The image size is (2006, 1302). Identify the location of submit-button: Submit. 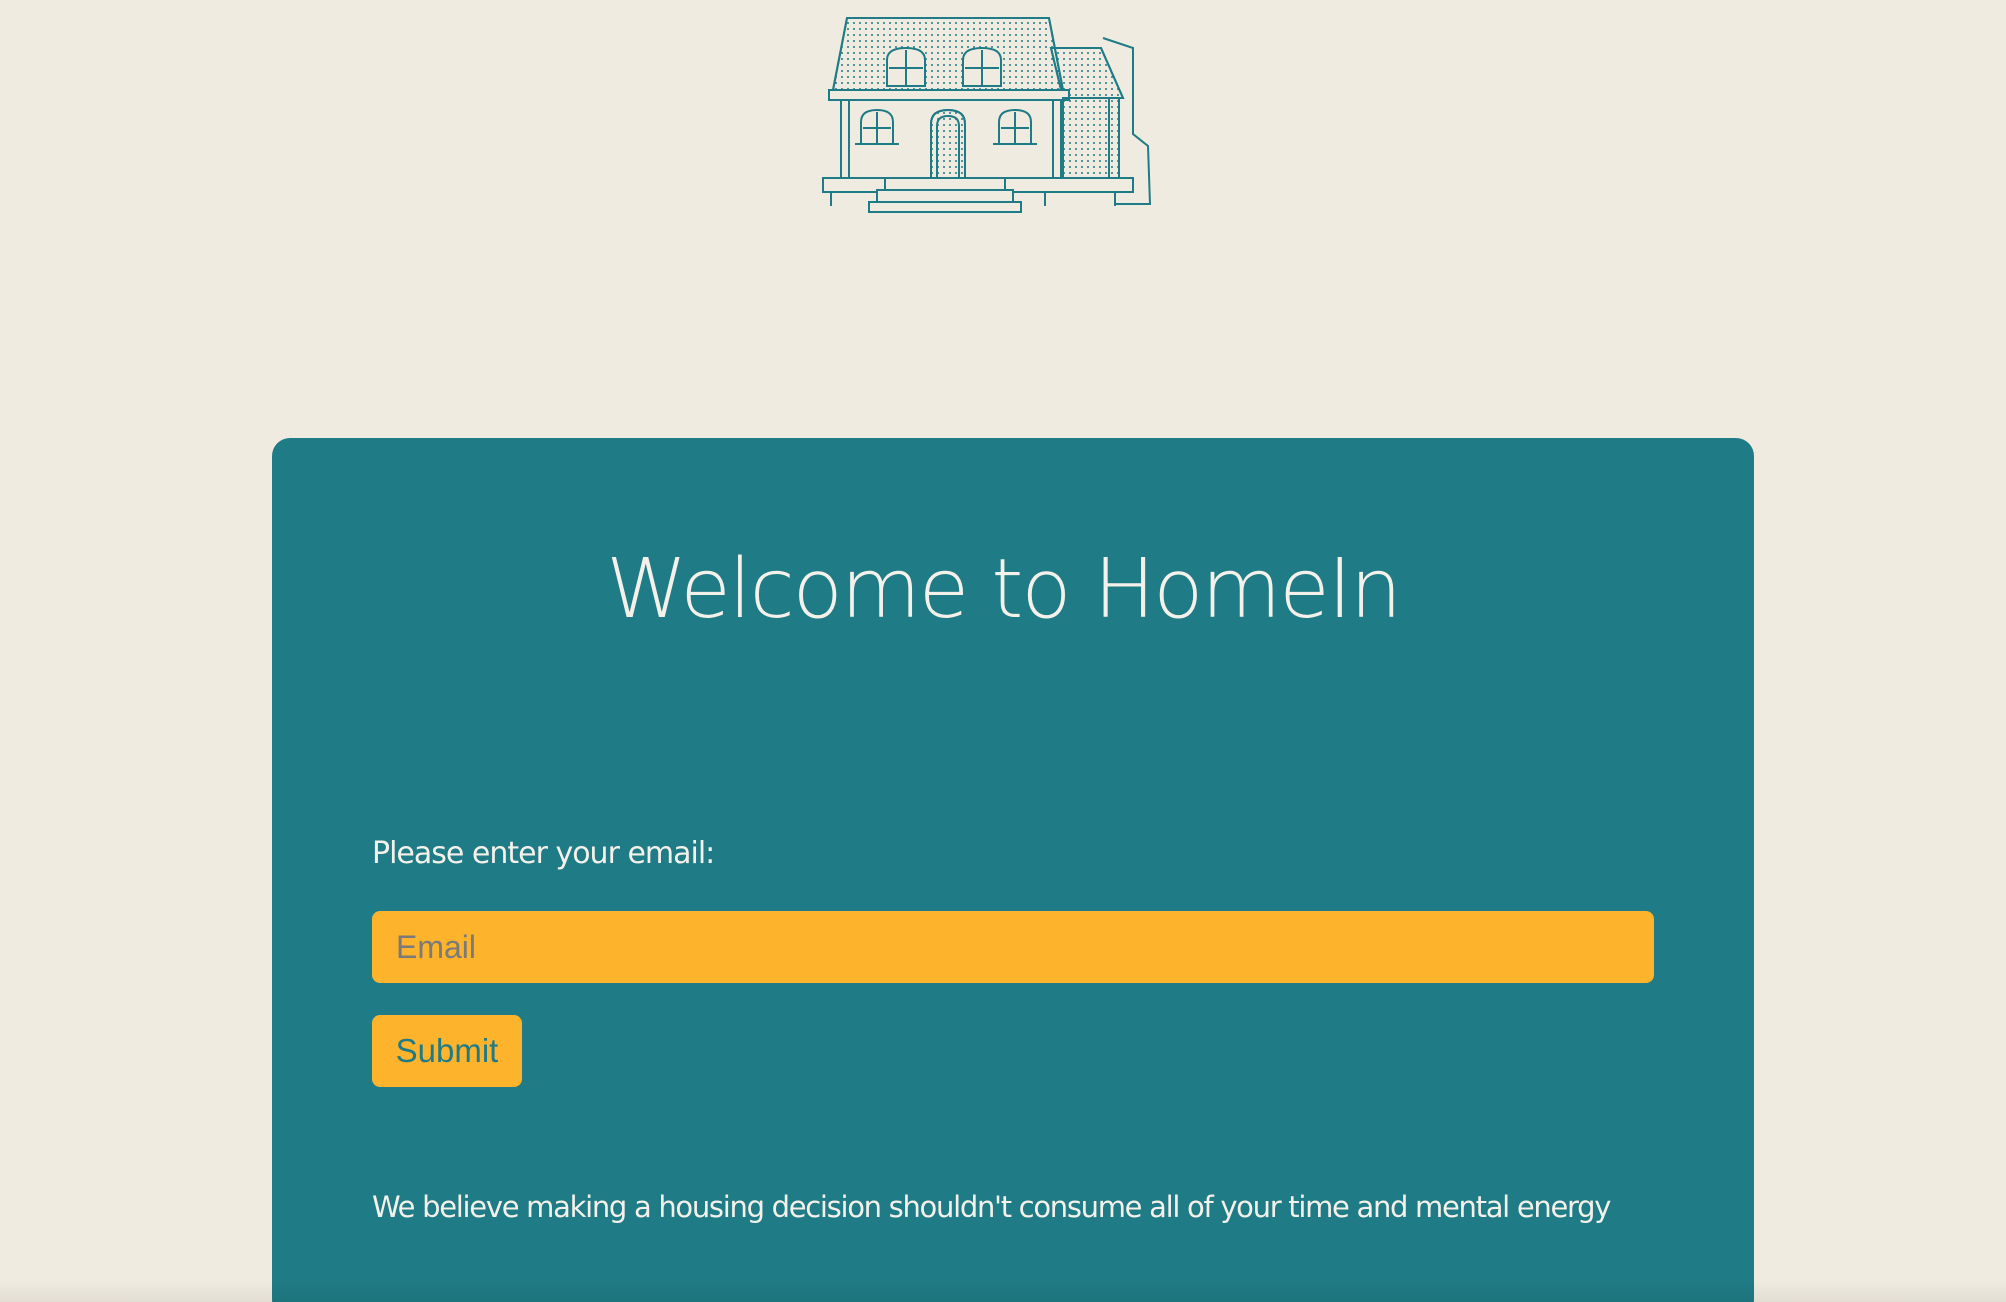
(447, 1051).